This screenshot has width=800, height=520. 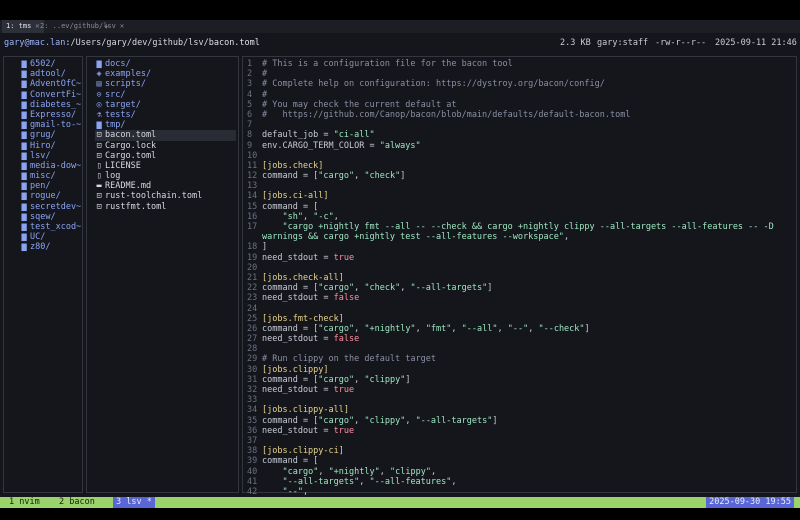 I want to click on directory-item: ▆ docs/, so click(x=165, y=64).